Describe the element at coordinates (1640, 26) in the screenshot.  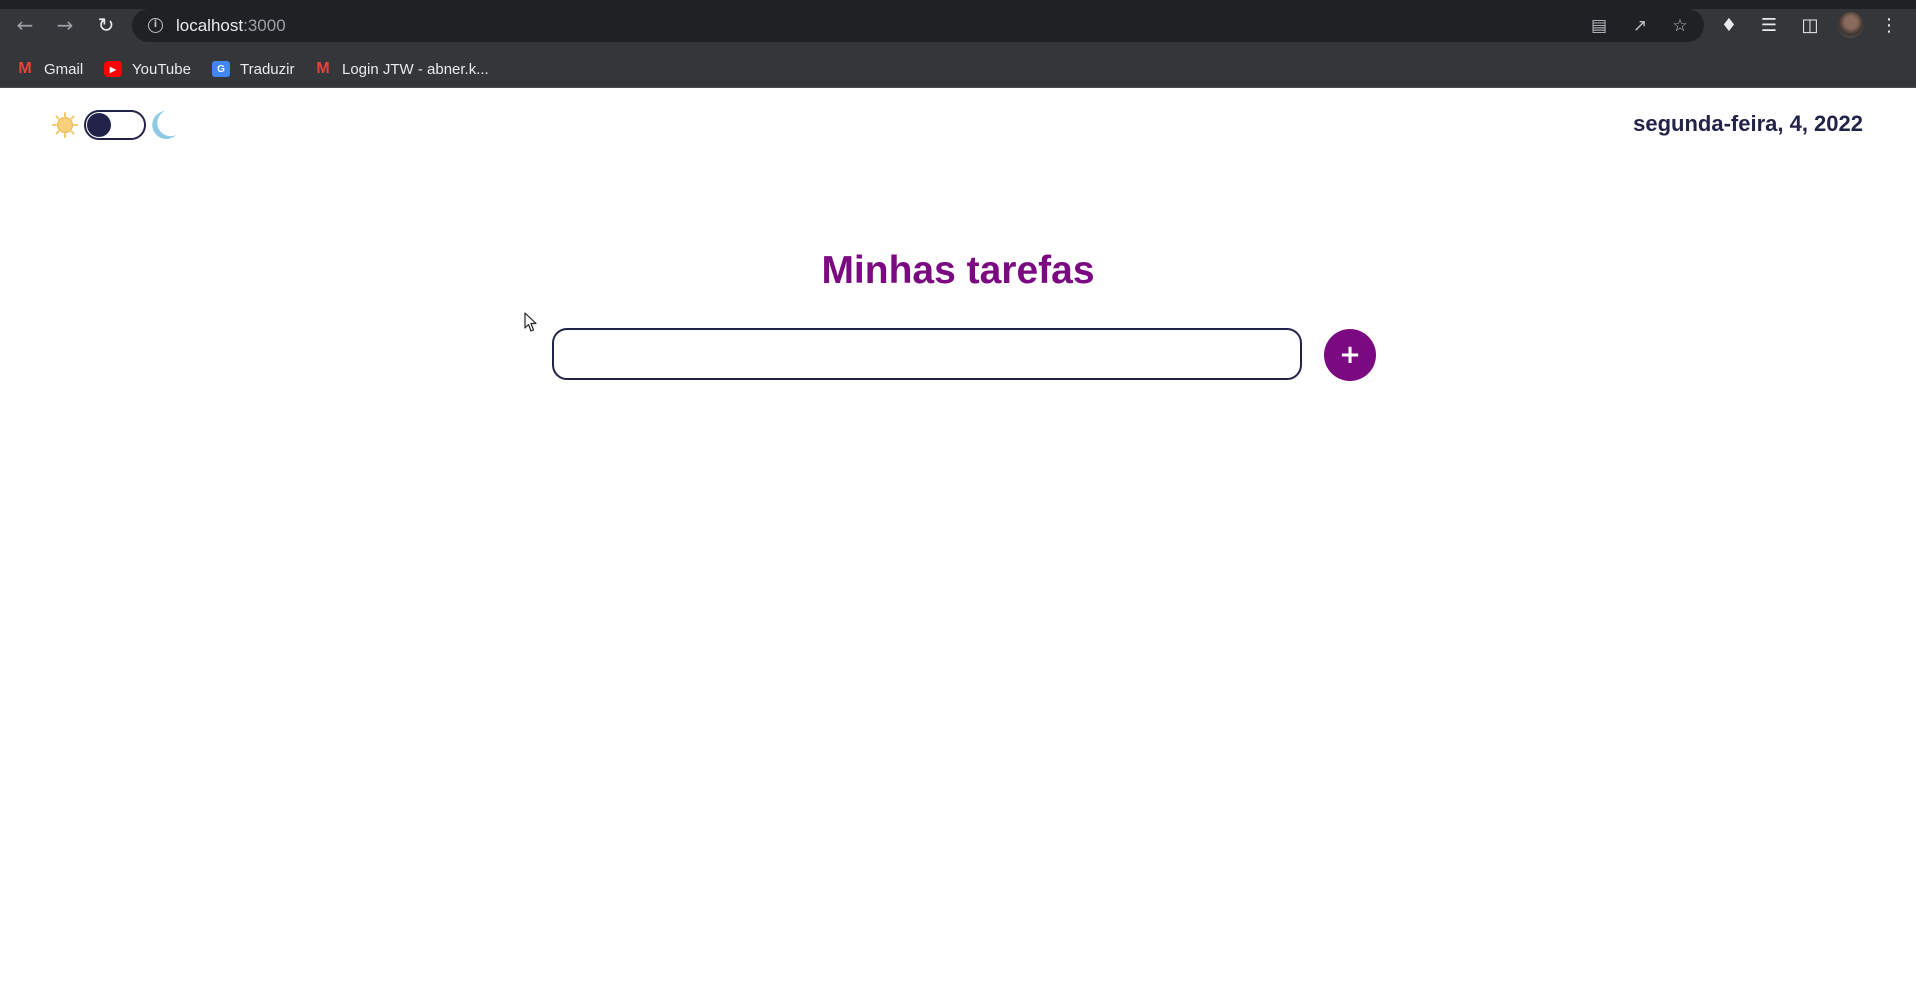
I see `share-icon: ↗` at that location.